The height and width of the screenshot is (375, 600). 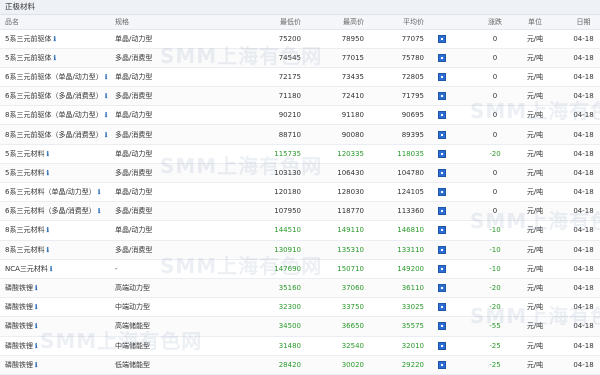 I want to click on row-min-price: 147690, so click(x=259, y=269).